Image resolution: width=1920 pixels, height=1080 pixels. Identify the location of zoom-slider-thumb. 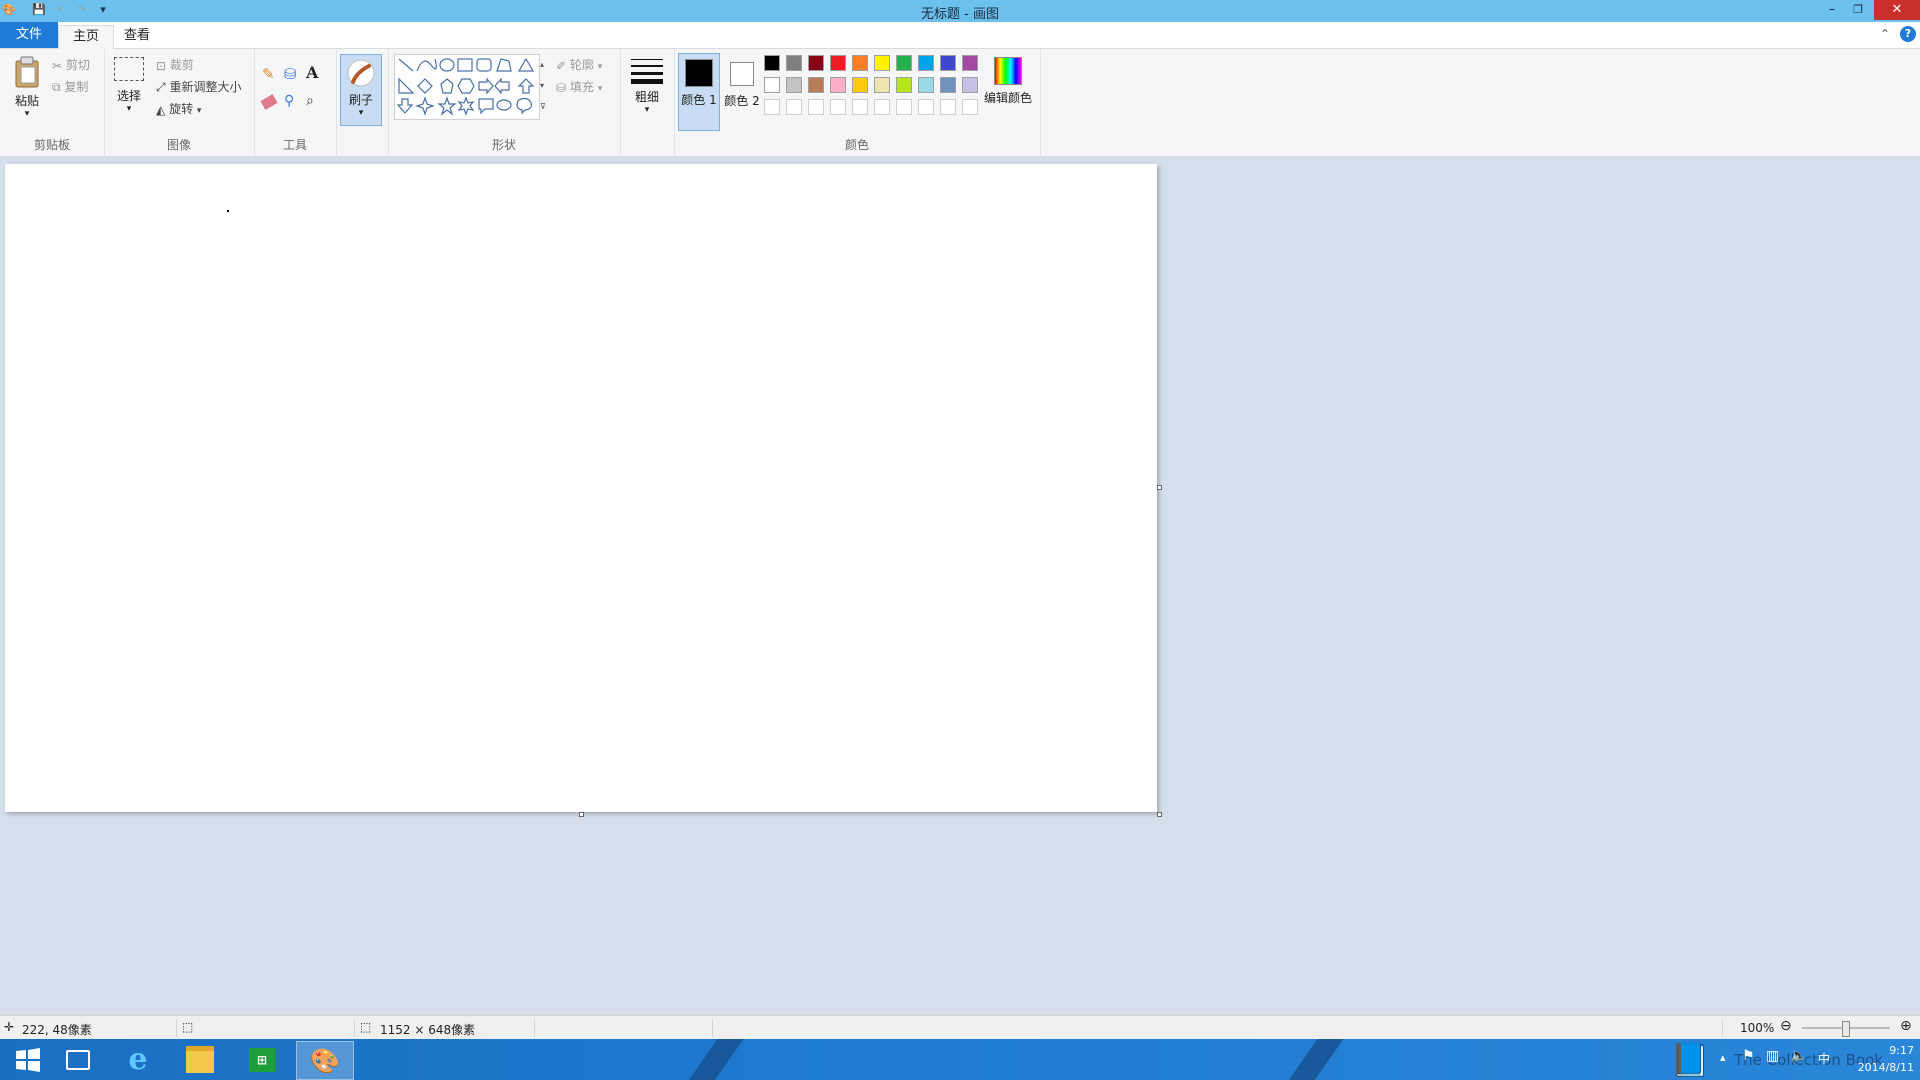
(1846, 1029).